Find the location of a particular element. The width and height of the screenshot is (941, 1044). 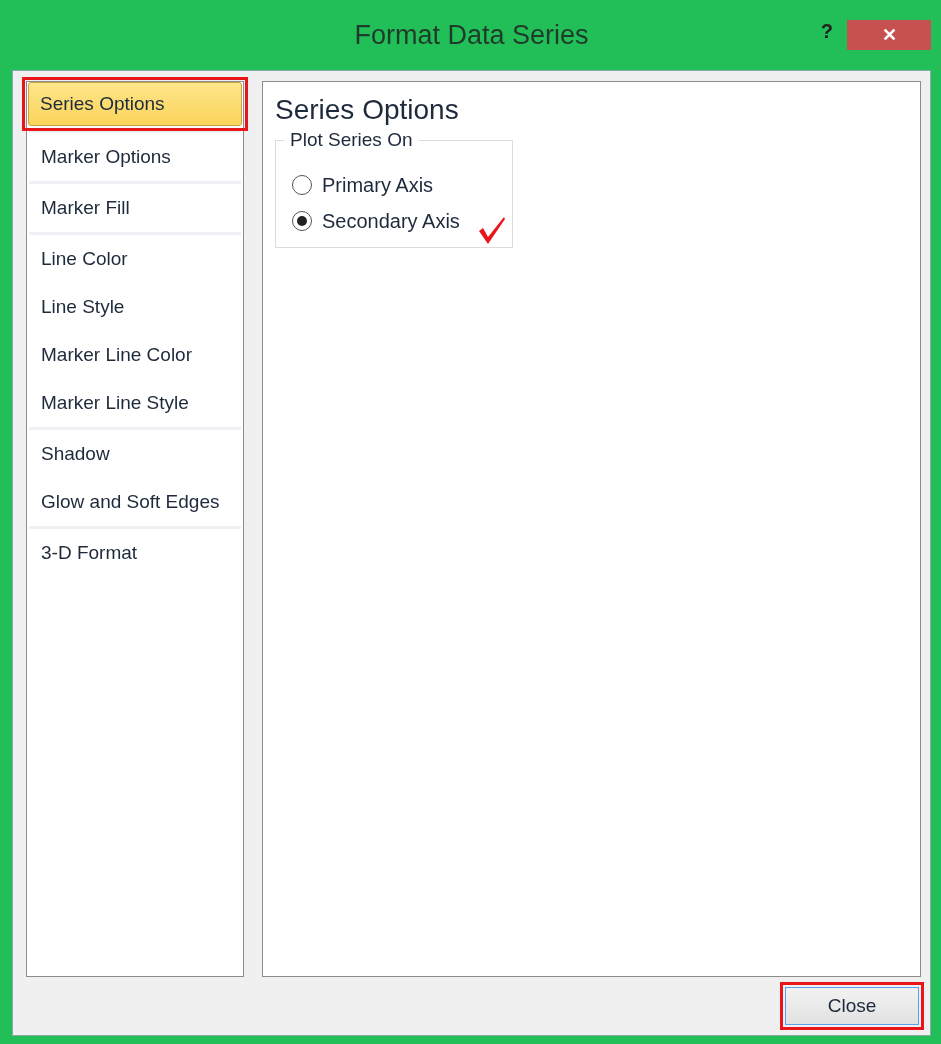

category-item: Marker Fill is located at coordinates (135, 208).